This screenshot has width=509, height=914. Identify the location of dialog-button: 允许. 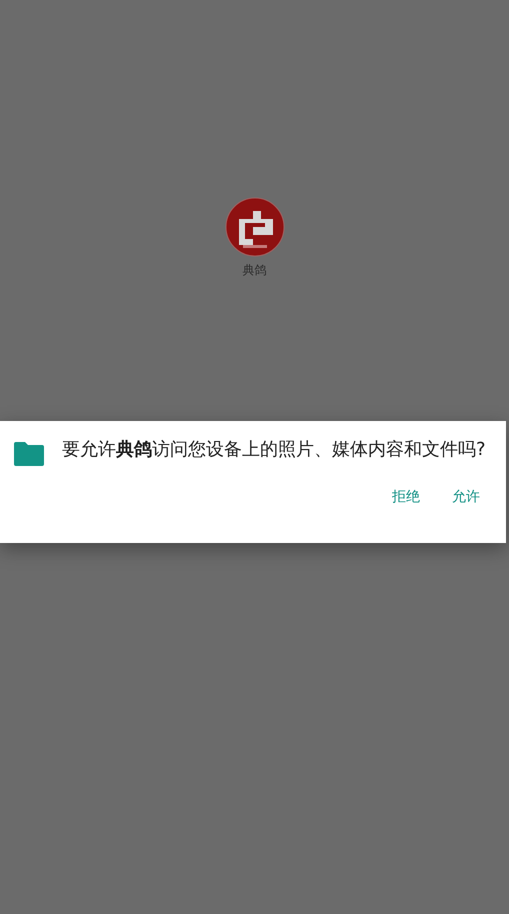
(466, 497).